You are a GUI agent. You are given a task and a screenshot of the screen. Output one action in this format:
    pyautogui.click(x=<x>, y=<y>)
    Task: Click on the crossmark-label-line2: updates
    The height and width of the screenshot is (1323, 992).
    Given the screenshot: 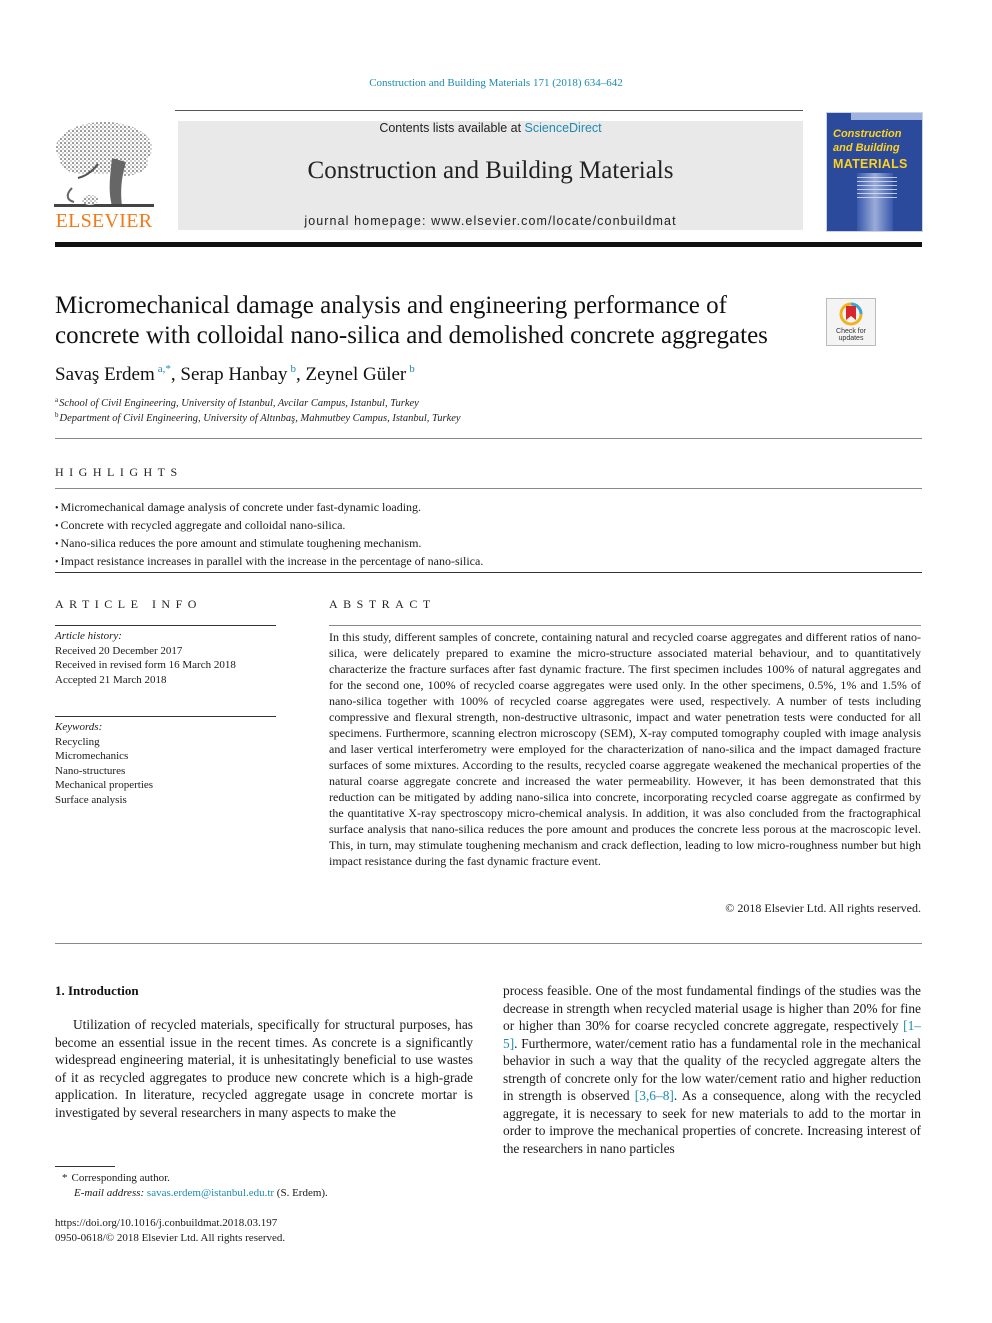 What is the action you would take?
    pyautogui.click(x=851, y=338)
    